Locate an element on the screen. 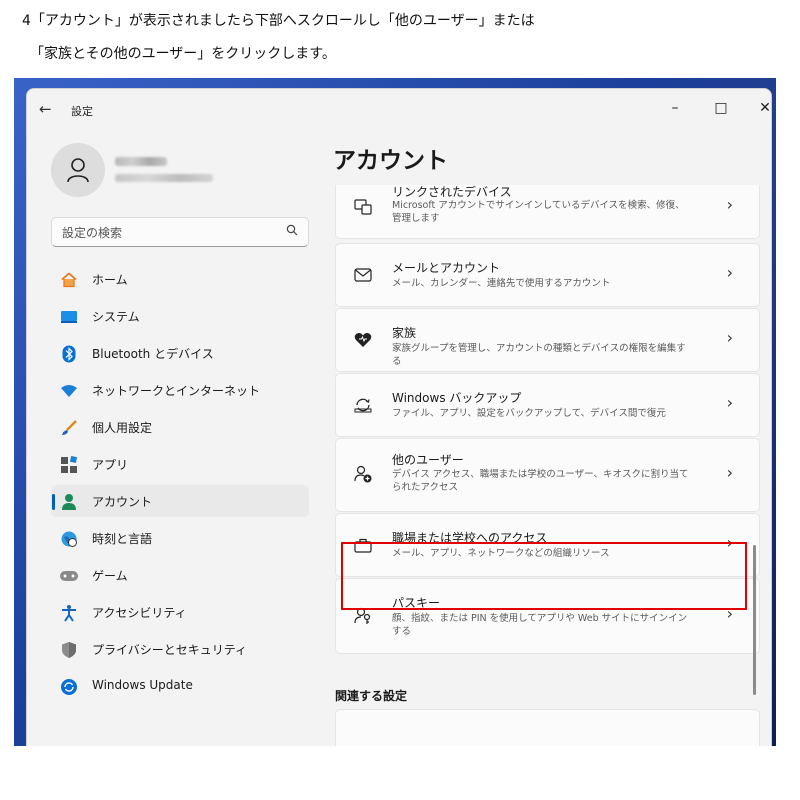  globe-clock-icon is located at coordinates (69, 539).